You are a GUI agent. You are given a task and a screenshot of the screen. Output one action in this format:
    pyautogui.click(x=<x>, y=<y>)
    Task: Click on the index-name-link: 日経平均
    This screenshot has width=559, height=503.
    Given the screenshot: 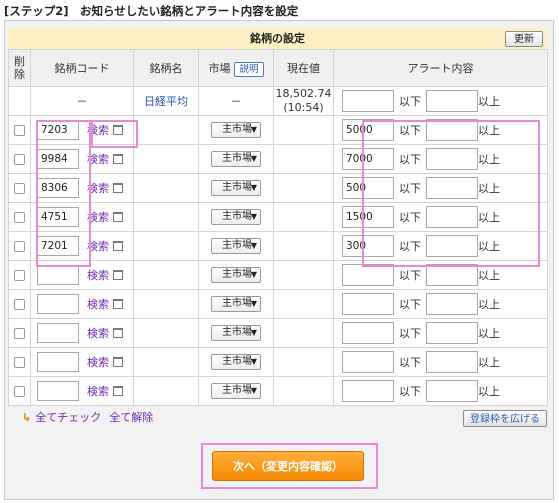 What is the action you would take?
    pyautogui.click(x=166, y=101)
    